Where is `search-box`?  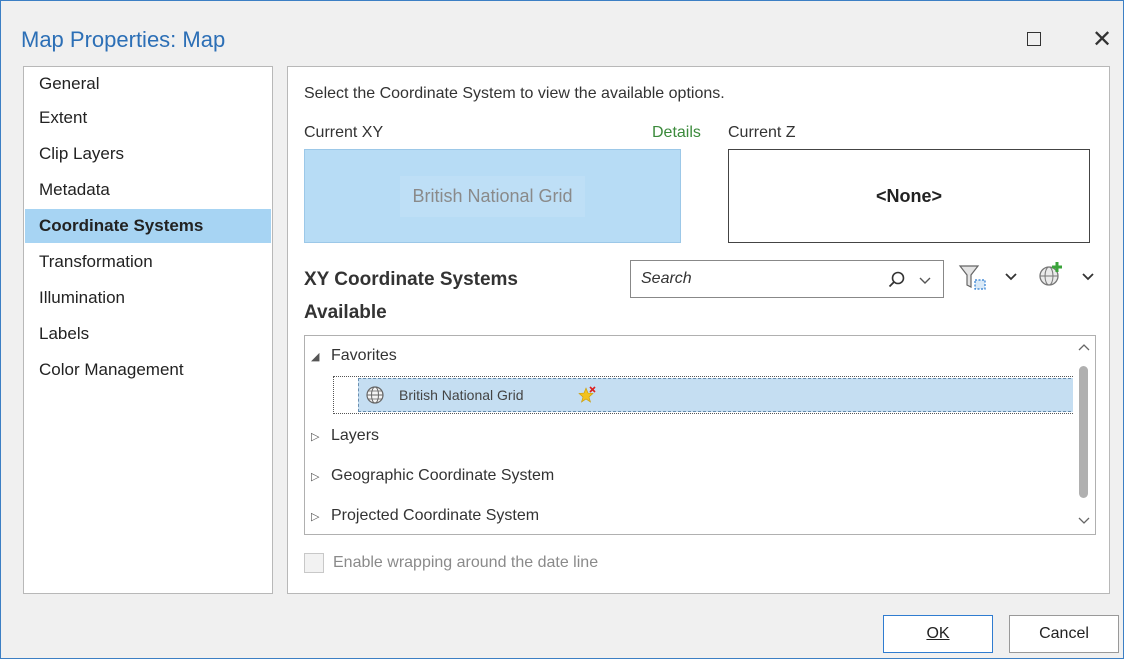 search-box is located at coordinates (787, 279).